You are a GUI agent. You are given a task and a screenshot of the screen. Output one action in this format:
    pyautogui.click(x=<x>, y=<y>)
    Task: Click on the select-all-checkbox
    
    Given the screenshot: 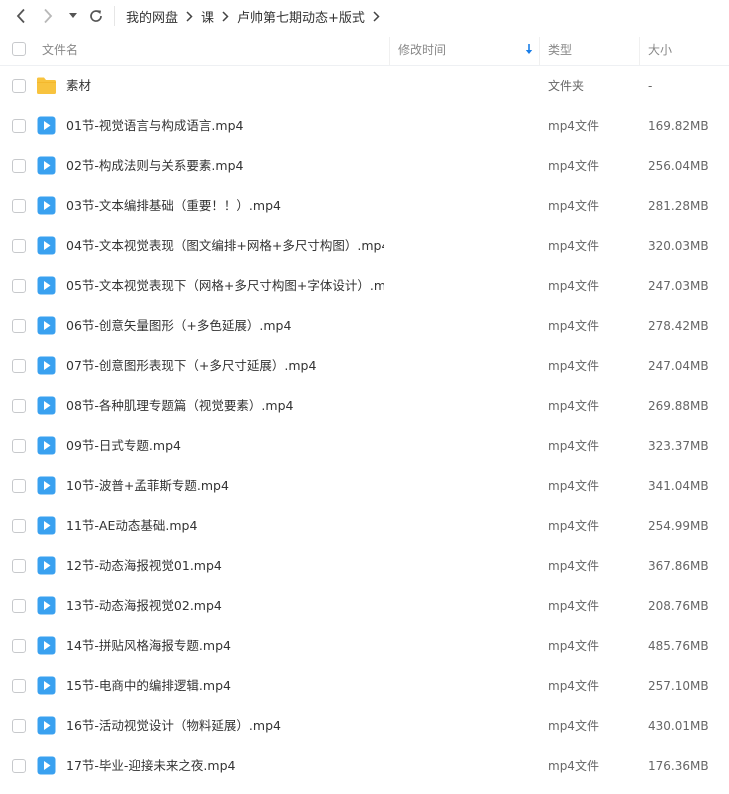 What is the action you would take?
    pyautogui.click(x=19, y=49)
    